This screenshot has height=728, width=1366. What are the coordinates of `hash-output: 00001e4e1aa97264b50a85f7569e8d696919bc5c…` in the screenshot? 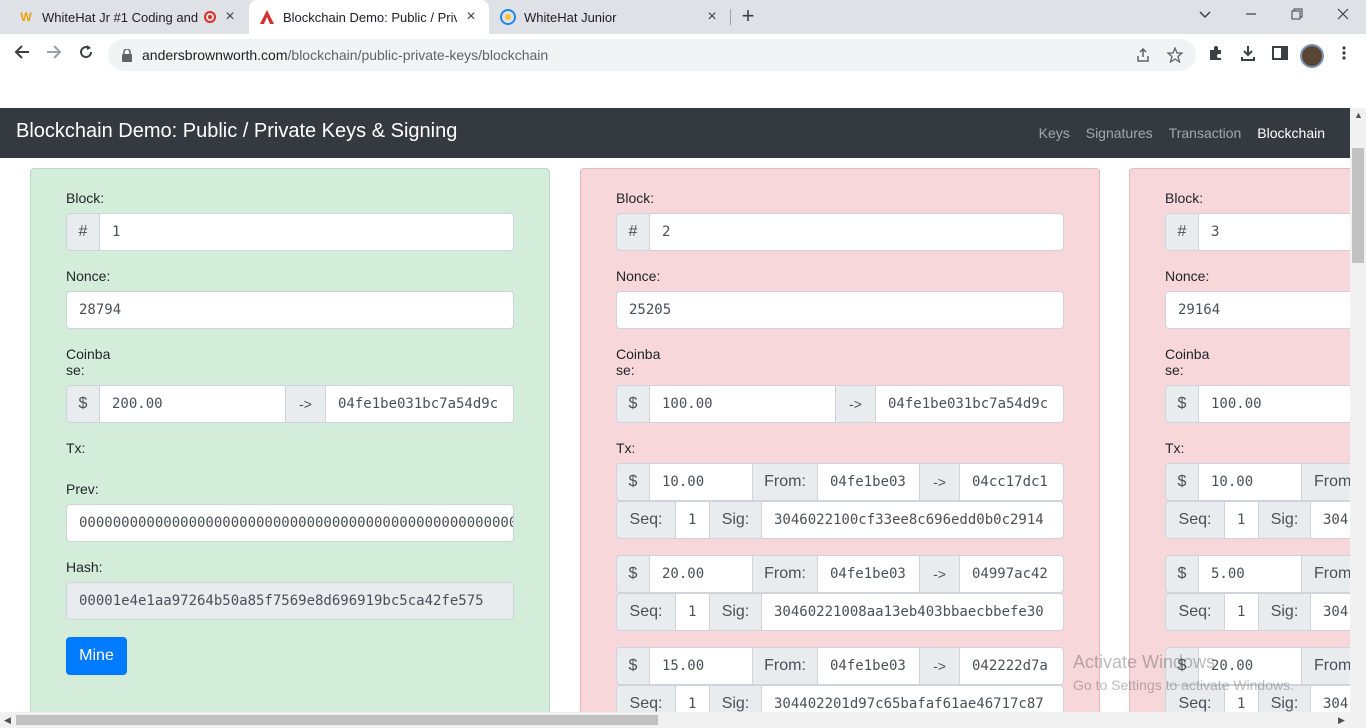 It's located at (290, 601).